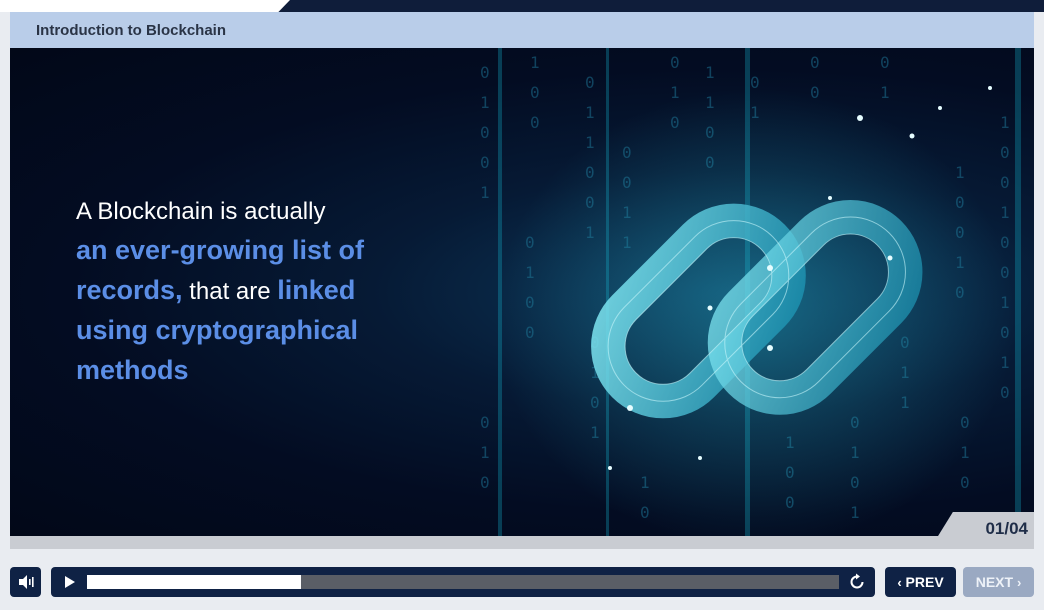 This screenshot has width=1044, height=610. Describe the element at coordinates (522, 30) in the screenshot. I see `course-header: Introduction to Blockchain` at that location.